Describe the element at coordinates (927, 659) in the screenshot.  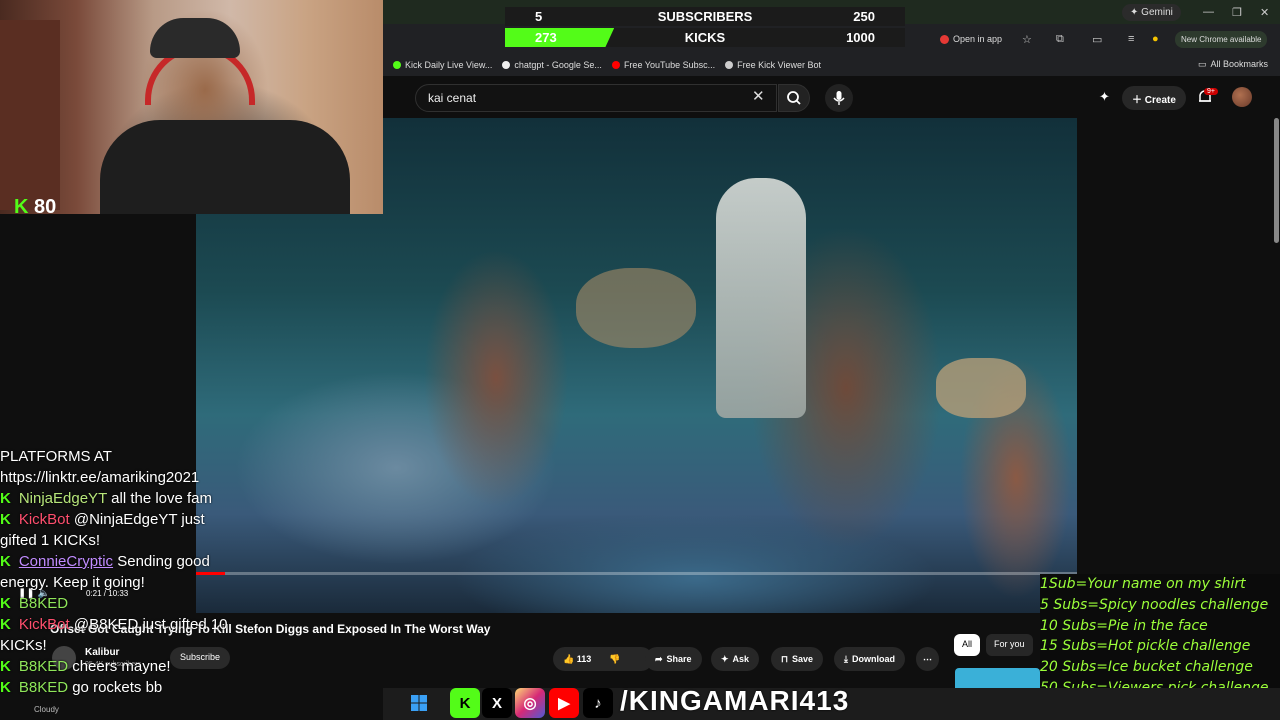
I see `more-actions-button: ⋯` at that location.